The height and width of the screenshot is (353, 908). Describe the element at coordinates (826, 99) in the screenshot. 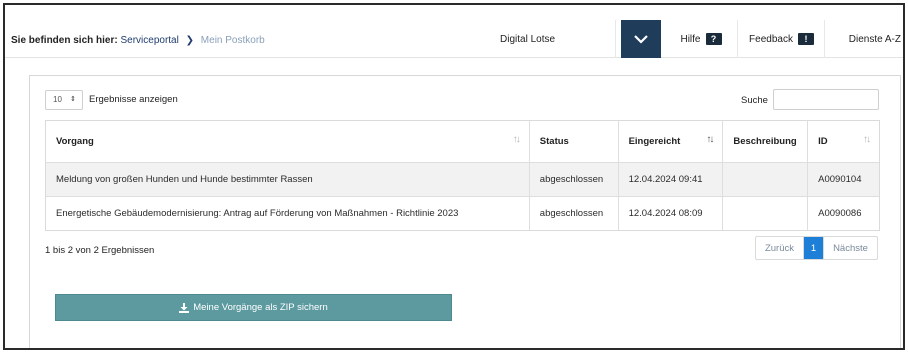

I see `search-input` at that location.